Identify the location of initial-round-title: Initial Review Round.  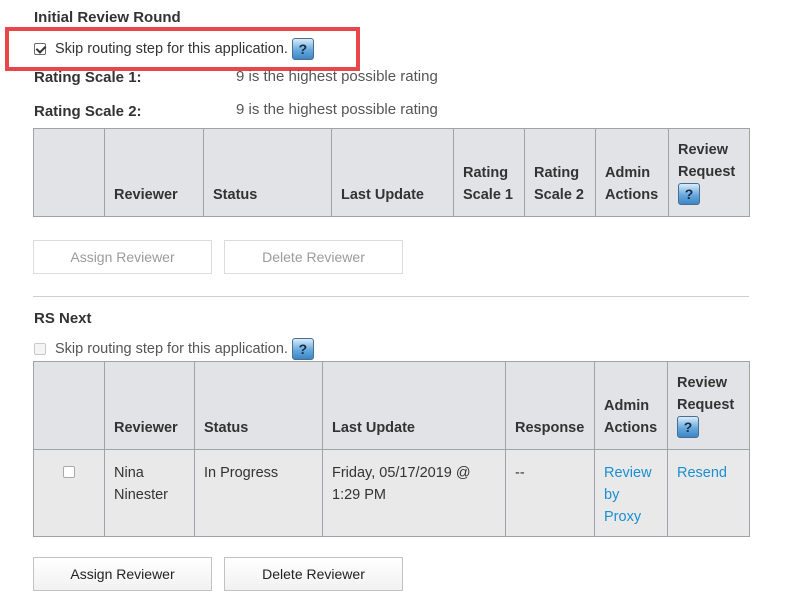
(107, 17).